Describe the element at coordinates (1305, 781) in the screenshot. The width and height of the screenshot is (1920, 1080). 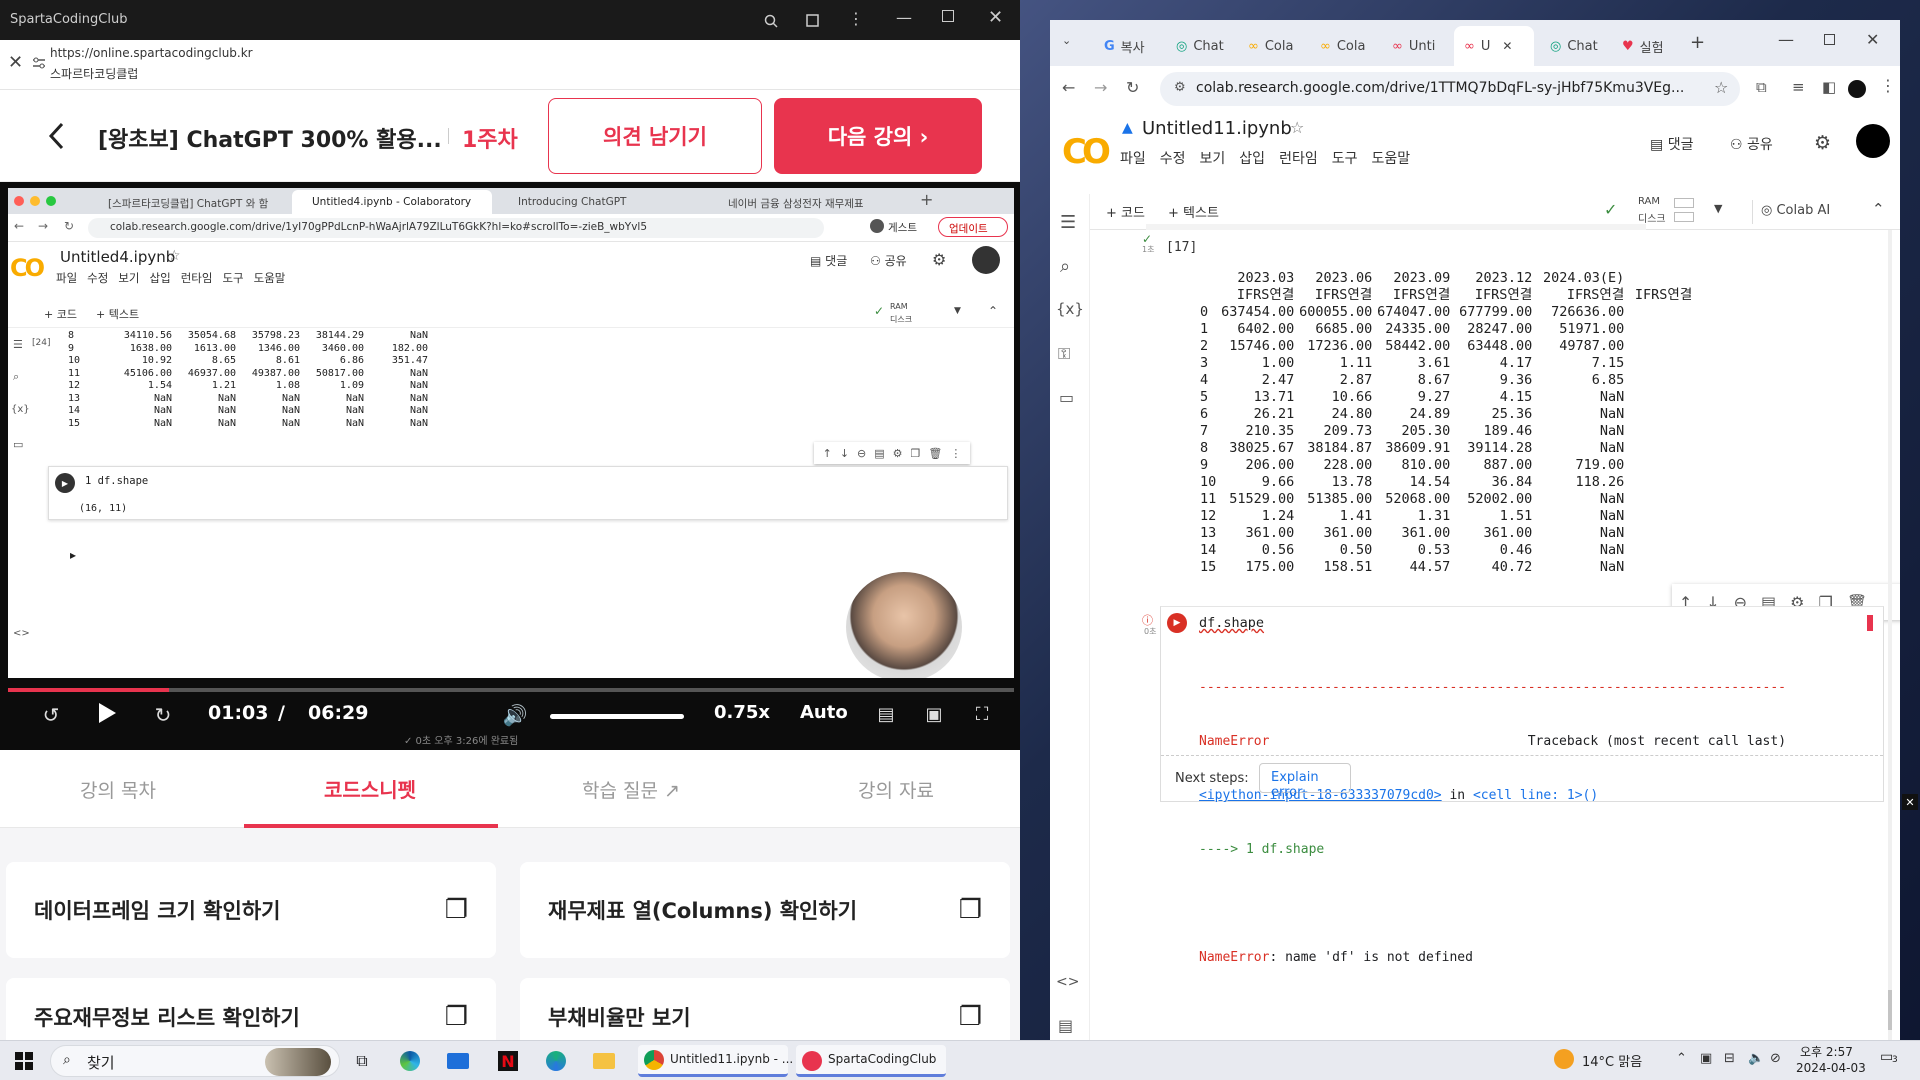
I see `explain-error-button: Explain error` at that location.